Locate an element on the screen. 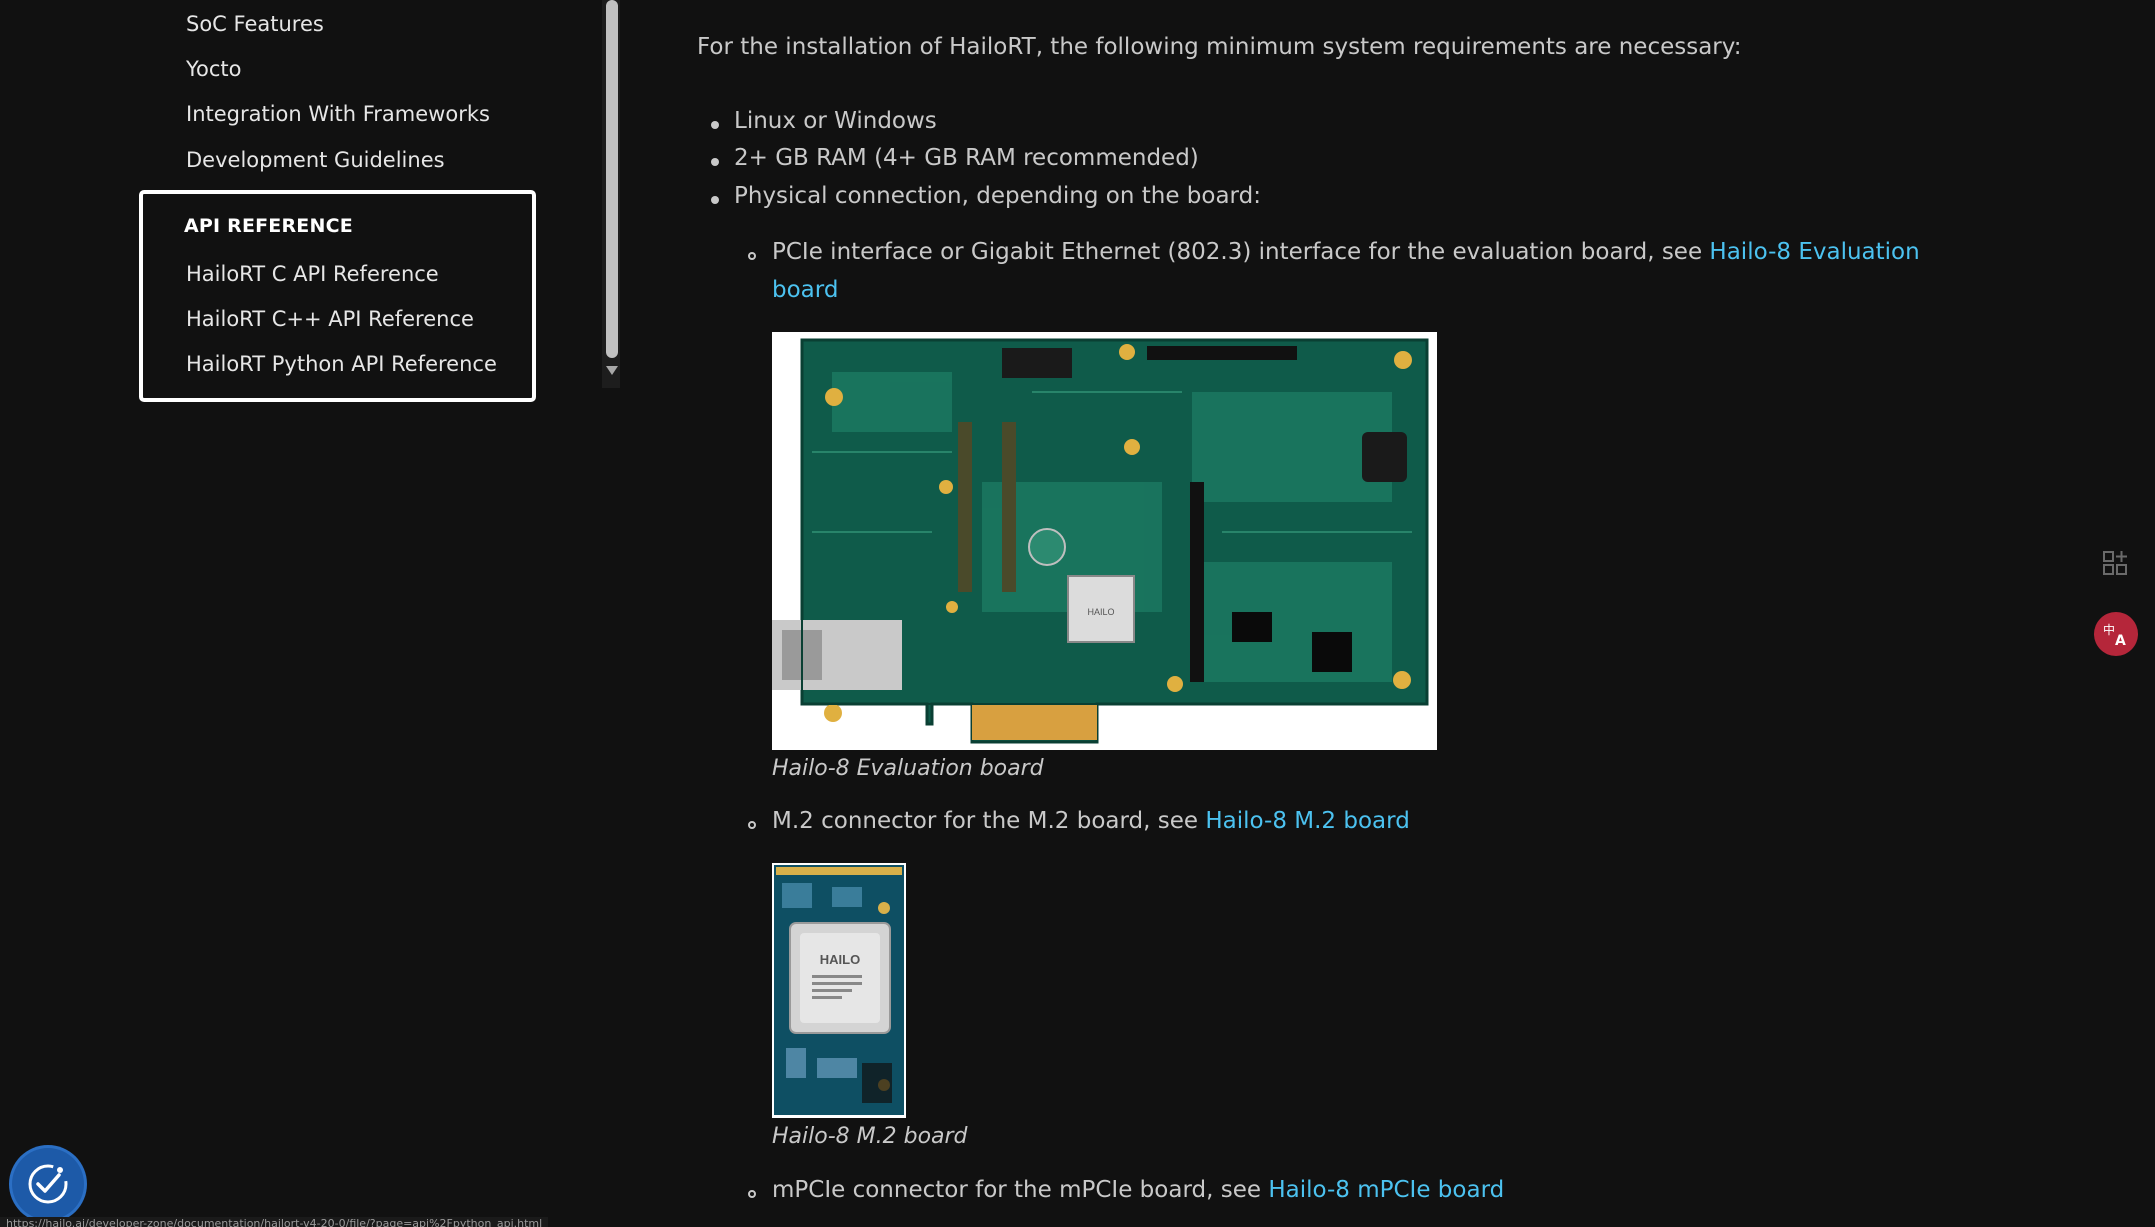  sidebar-item-c-api-reference: HailoRT C API Reference is located at coordinates (312, 274).